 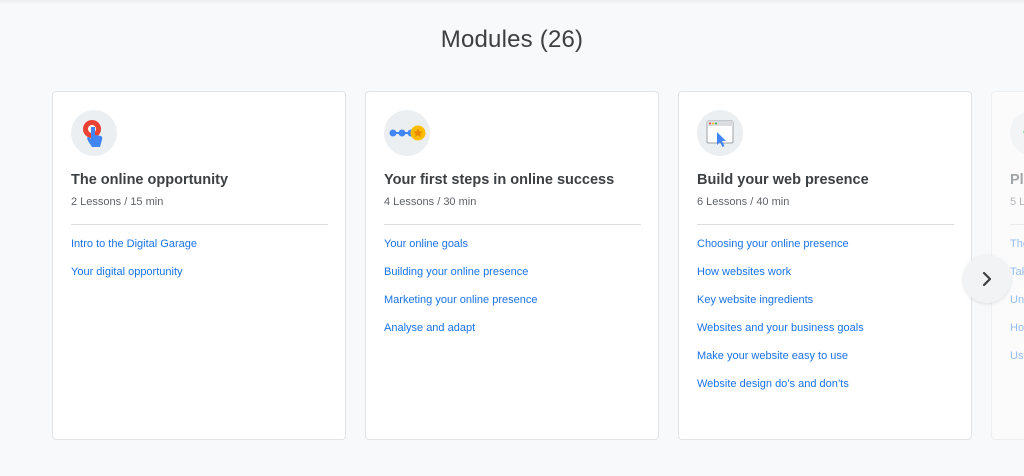 What do you see at coordinates (1017, 180) in the screenshot?
I see `module-title: Pla` at bounding box center [1017, 180].